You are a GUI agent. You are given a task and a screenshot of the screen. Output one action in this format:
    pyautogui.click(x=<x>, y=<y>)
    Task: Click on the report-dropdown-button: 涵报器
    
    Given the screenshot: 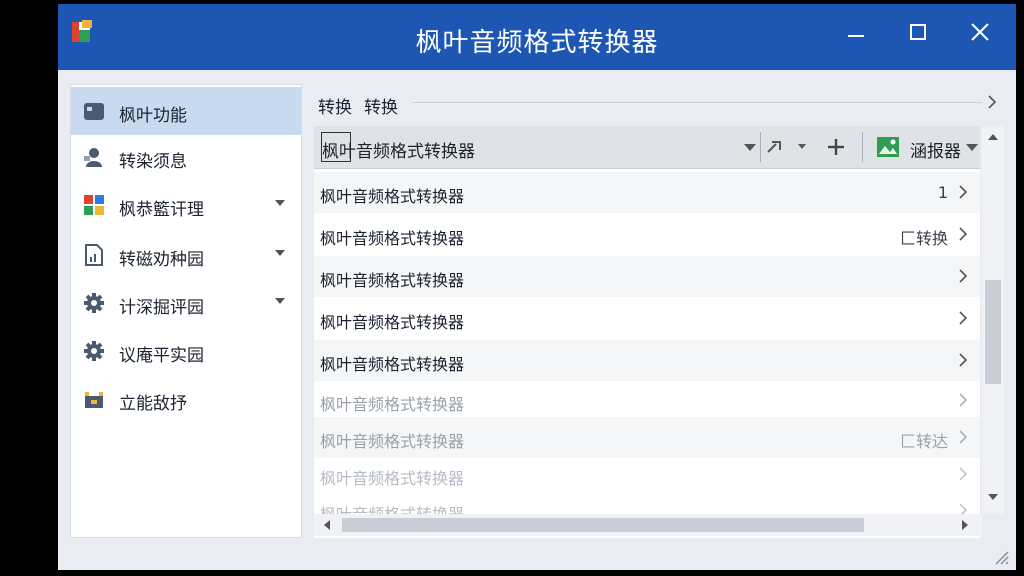 What is the action you would take?
    pyautogui.click(x=935, y=149)
    